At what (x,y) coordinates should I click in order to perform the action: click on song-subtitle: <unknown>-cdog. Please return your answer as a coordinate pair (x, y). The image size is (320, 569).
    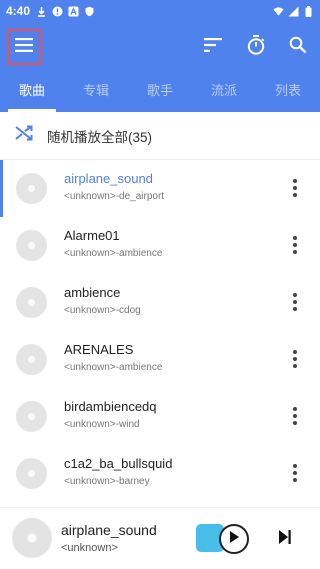
    Looking at the image, I should click on (102, 310).